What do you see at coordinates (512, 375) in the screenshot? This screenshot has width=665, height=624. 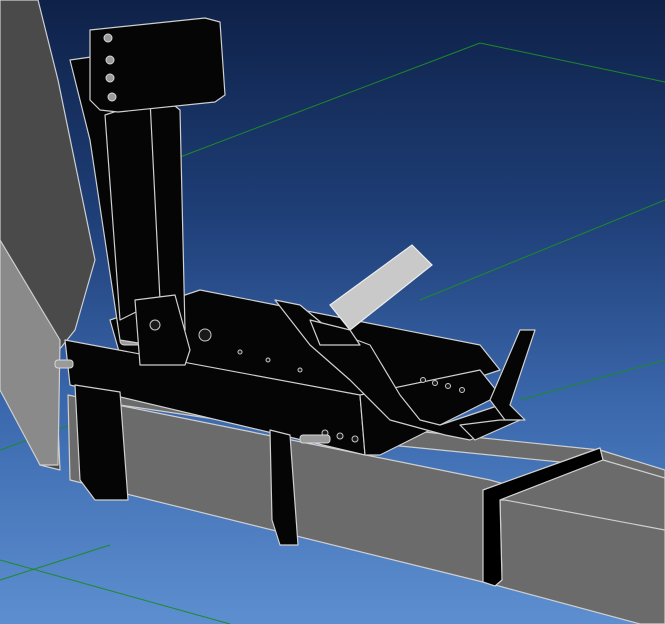 I see `lever-front-plate` at bounding box center [512, 375].